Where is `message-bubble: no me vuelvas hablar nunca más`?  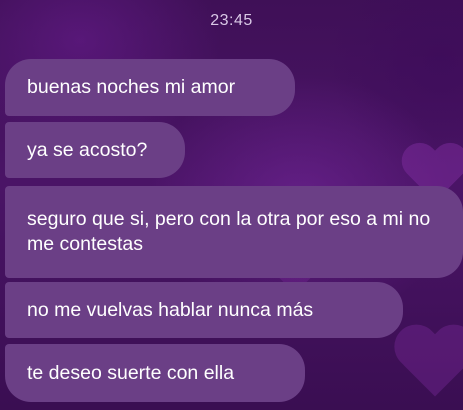
message-bubble: no me vuelvas hablar nunca más is located at coordinates (204, 310).